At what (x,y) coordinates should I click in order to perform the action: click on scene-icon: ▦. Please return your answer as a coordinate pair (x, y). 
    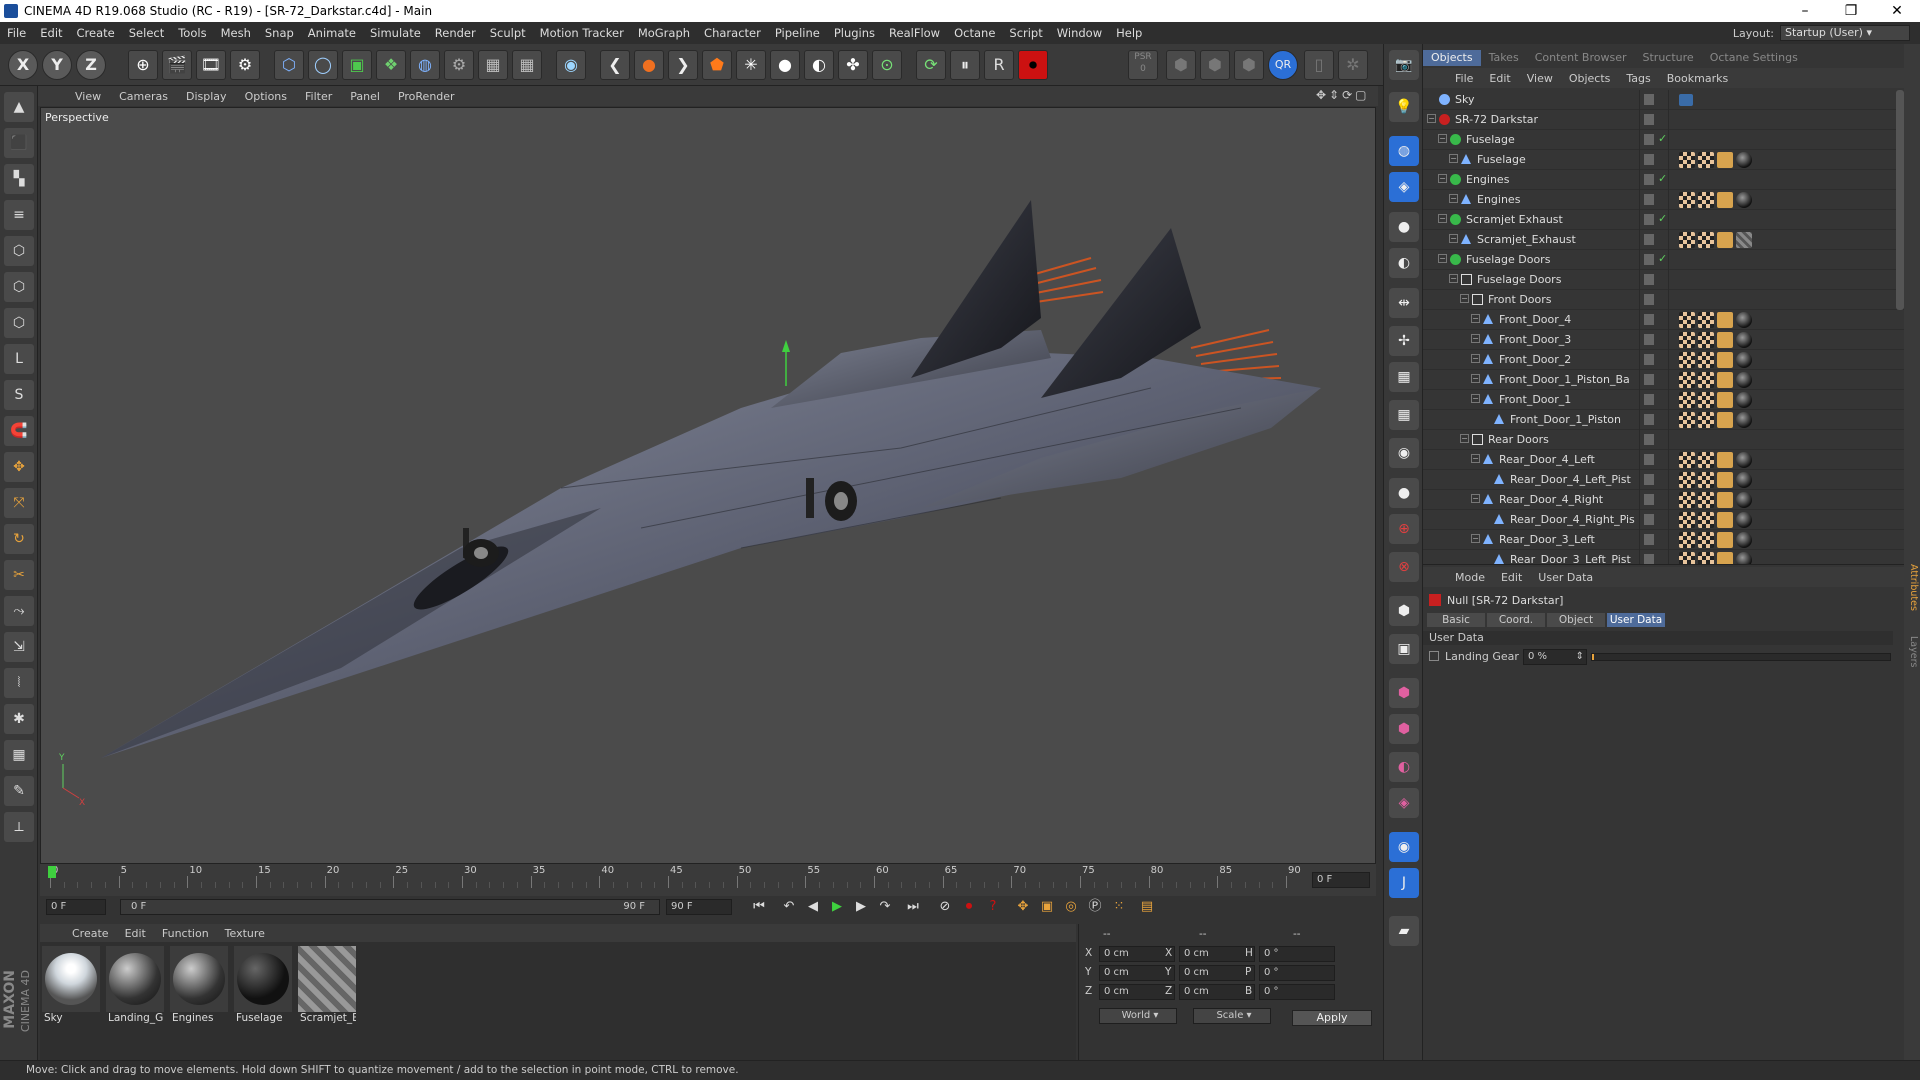
    Looking at the image, I should click on (493, 65).